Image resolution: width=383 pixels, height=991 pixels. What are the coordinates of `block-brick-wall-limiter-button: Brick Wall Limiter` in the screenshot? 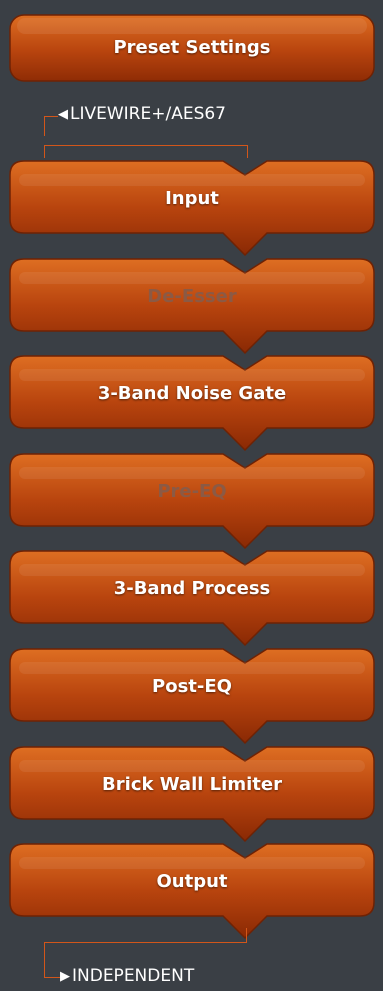 It's located at (192, 794).